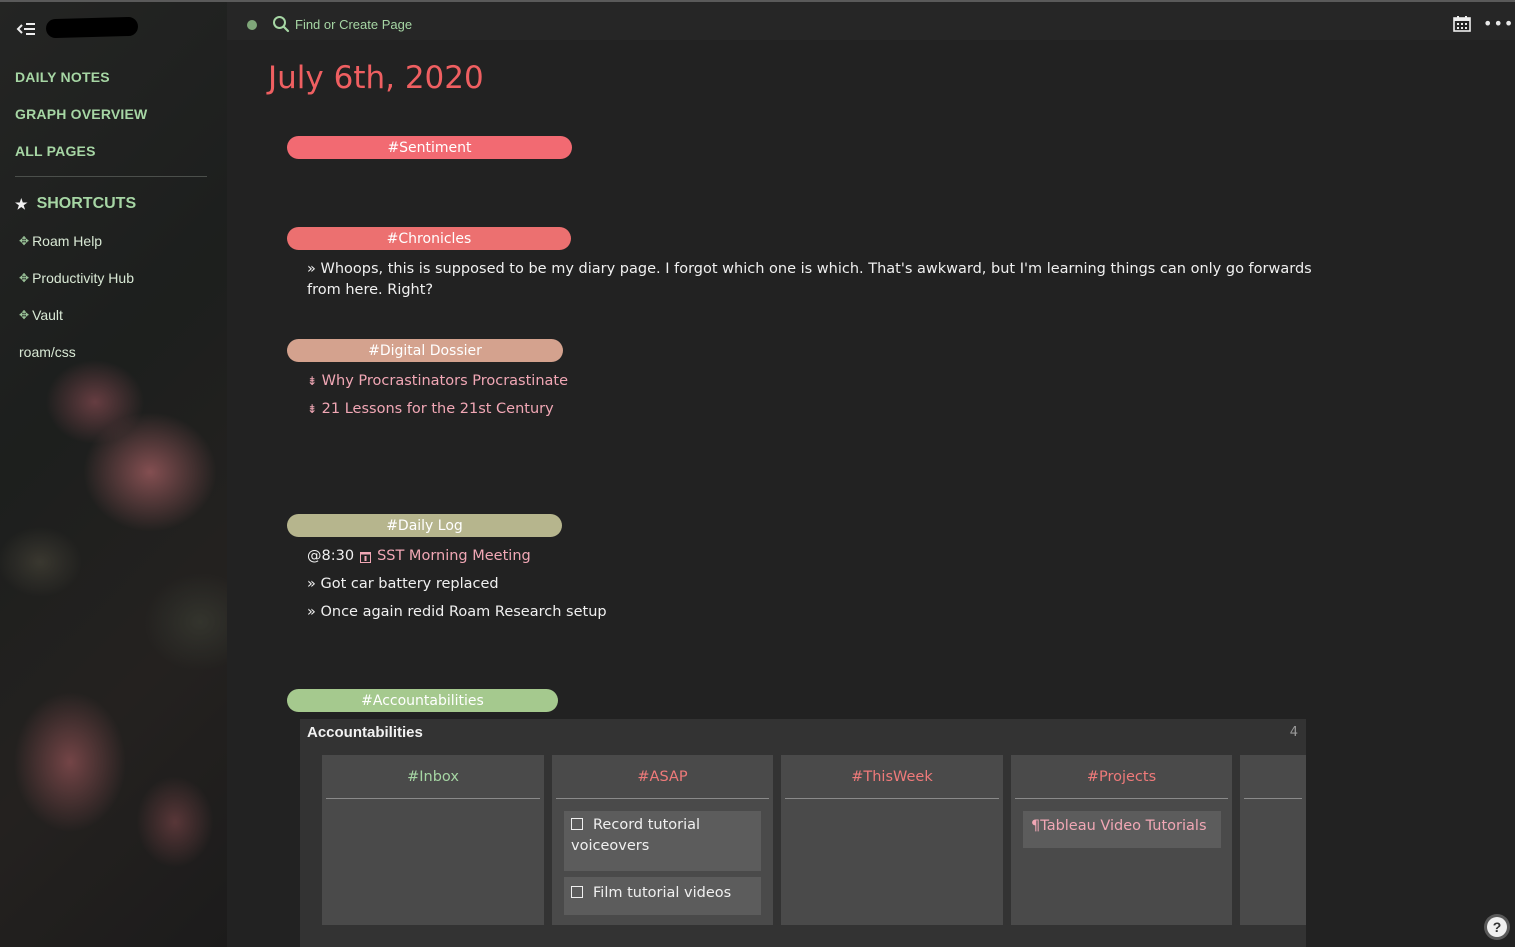  I want to click on tag-chronicles: #Chronicles, so click(429, 238).